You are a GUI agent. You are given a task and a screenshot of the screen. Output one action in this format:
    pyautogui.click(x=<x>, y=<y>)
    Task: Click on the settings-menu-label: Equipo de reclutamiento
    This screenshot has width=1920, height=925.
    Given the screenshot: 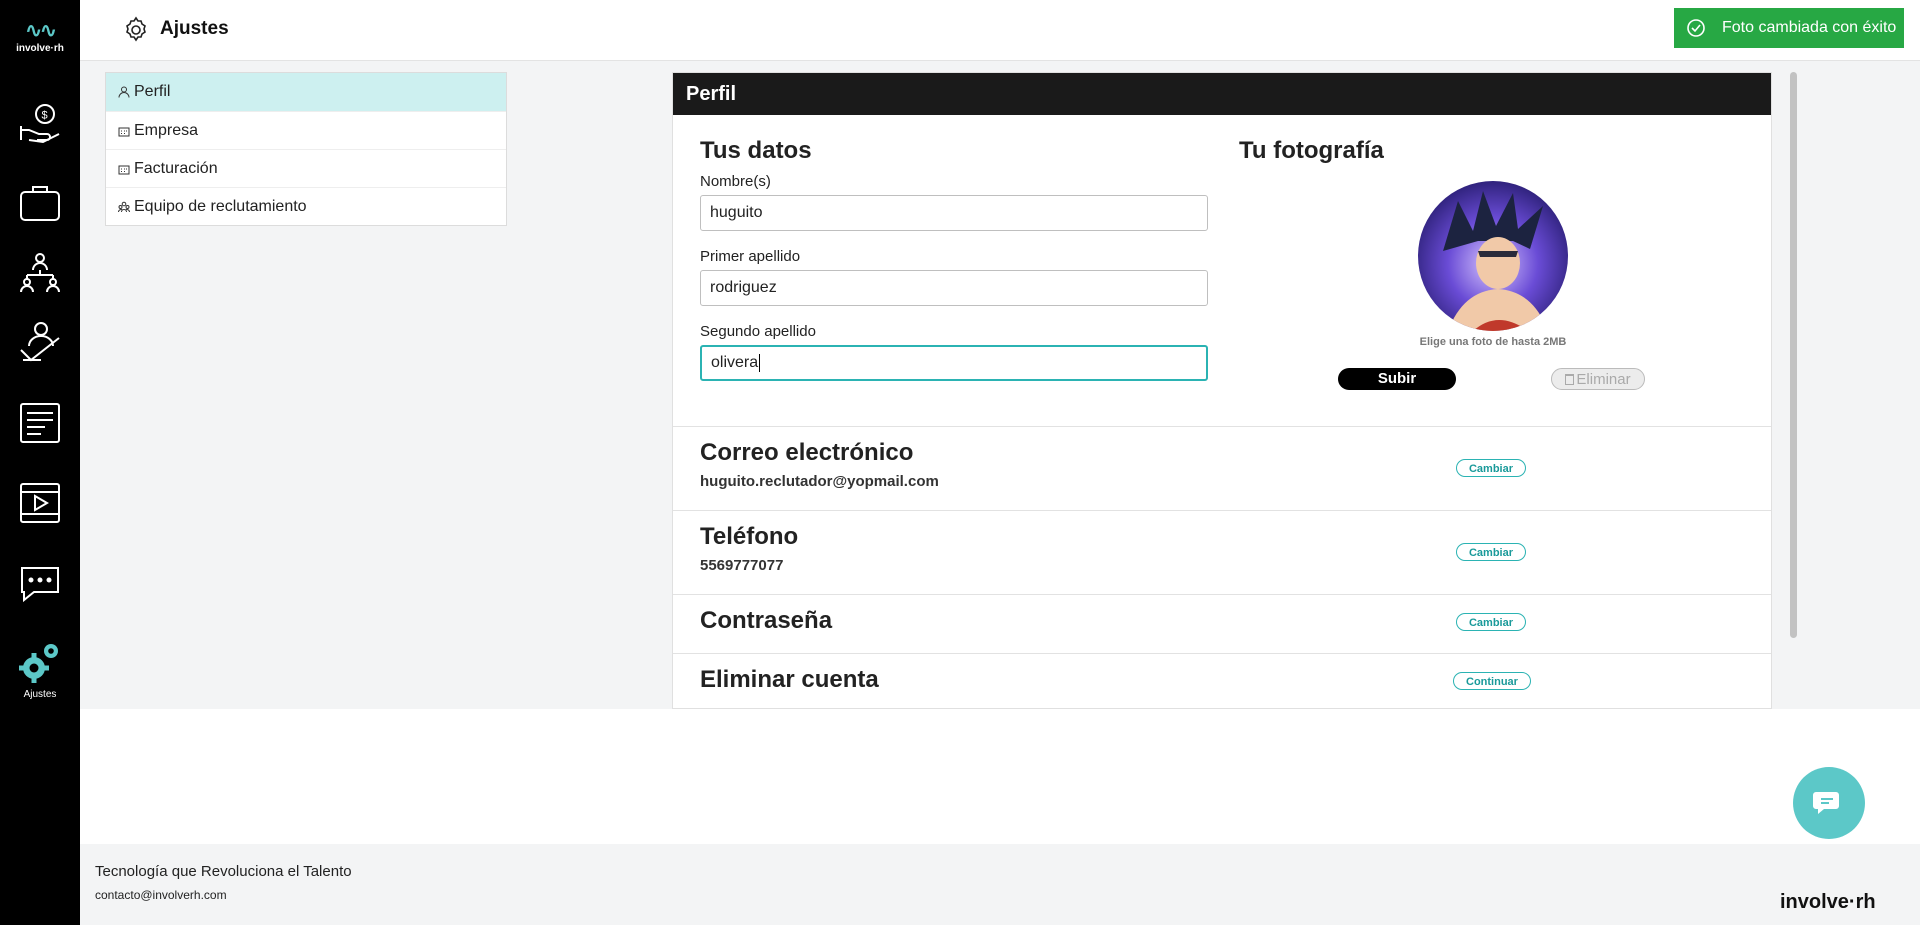 What is the action you would take?
    pyautogui.click(x=220, y=206)
    